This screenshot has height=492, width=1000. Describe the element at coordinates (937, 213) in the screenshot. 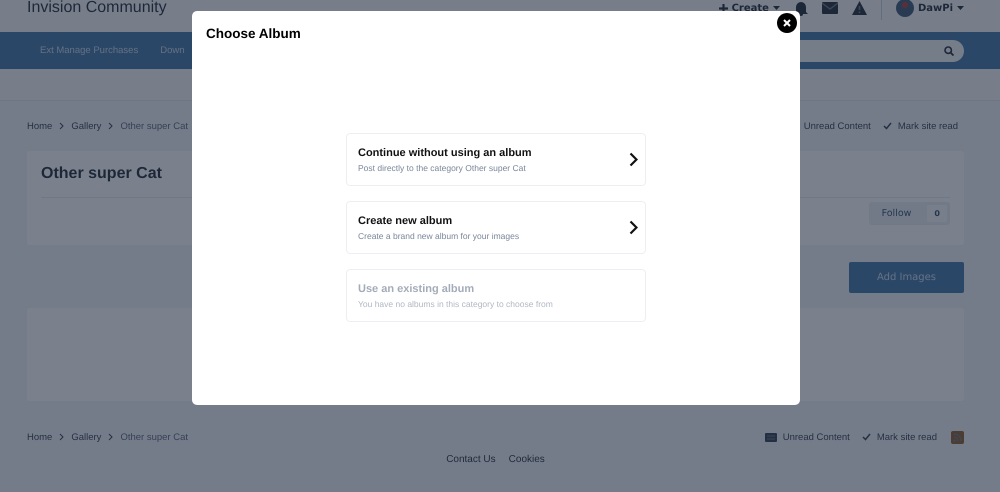

I see `follow-count: 0` at that location.